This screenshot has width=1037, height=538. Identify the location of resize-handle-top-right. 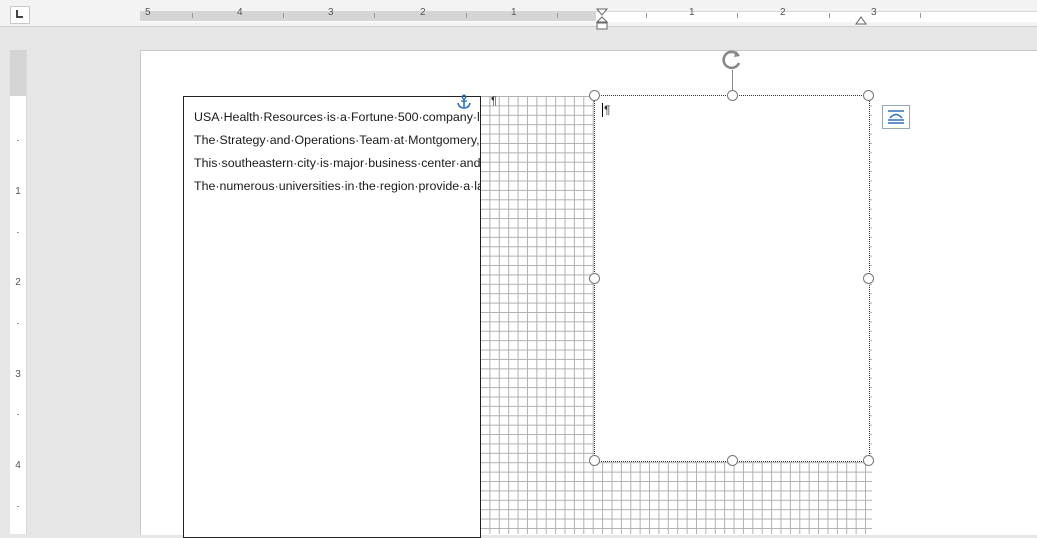
(868, 95).